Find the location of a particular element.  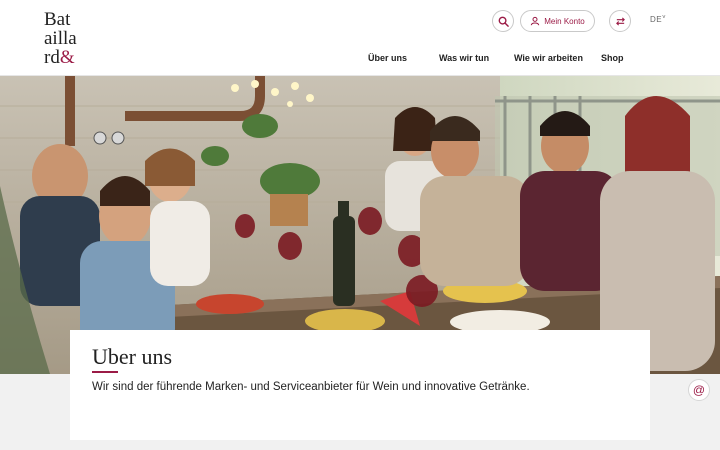

swap-icon is located at coordinates (620, 21).